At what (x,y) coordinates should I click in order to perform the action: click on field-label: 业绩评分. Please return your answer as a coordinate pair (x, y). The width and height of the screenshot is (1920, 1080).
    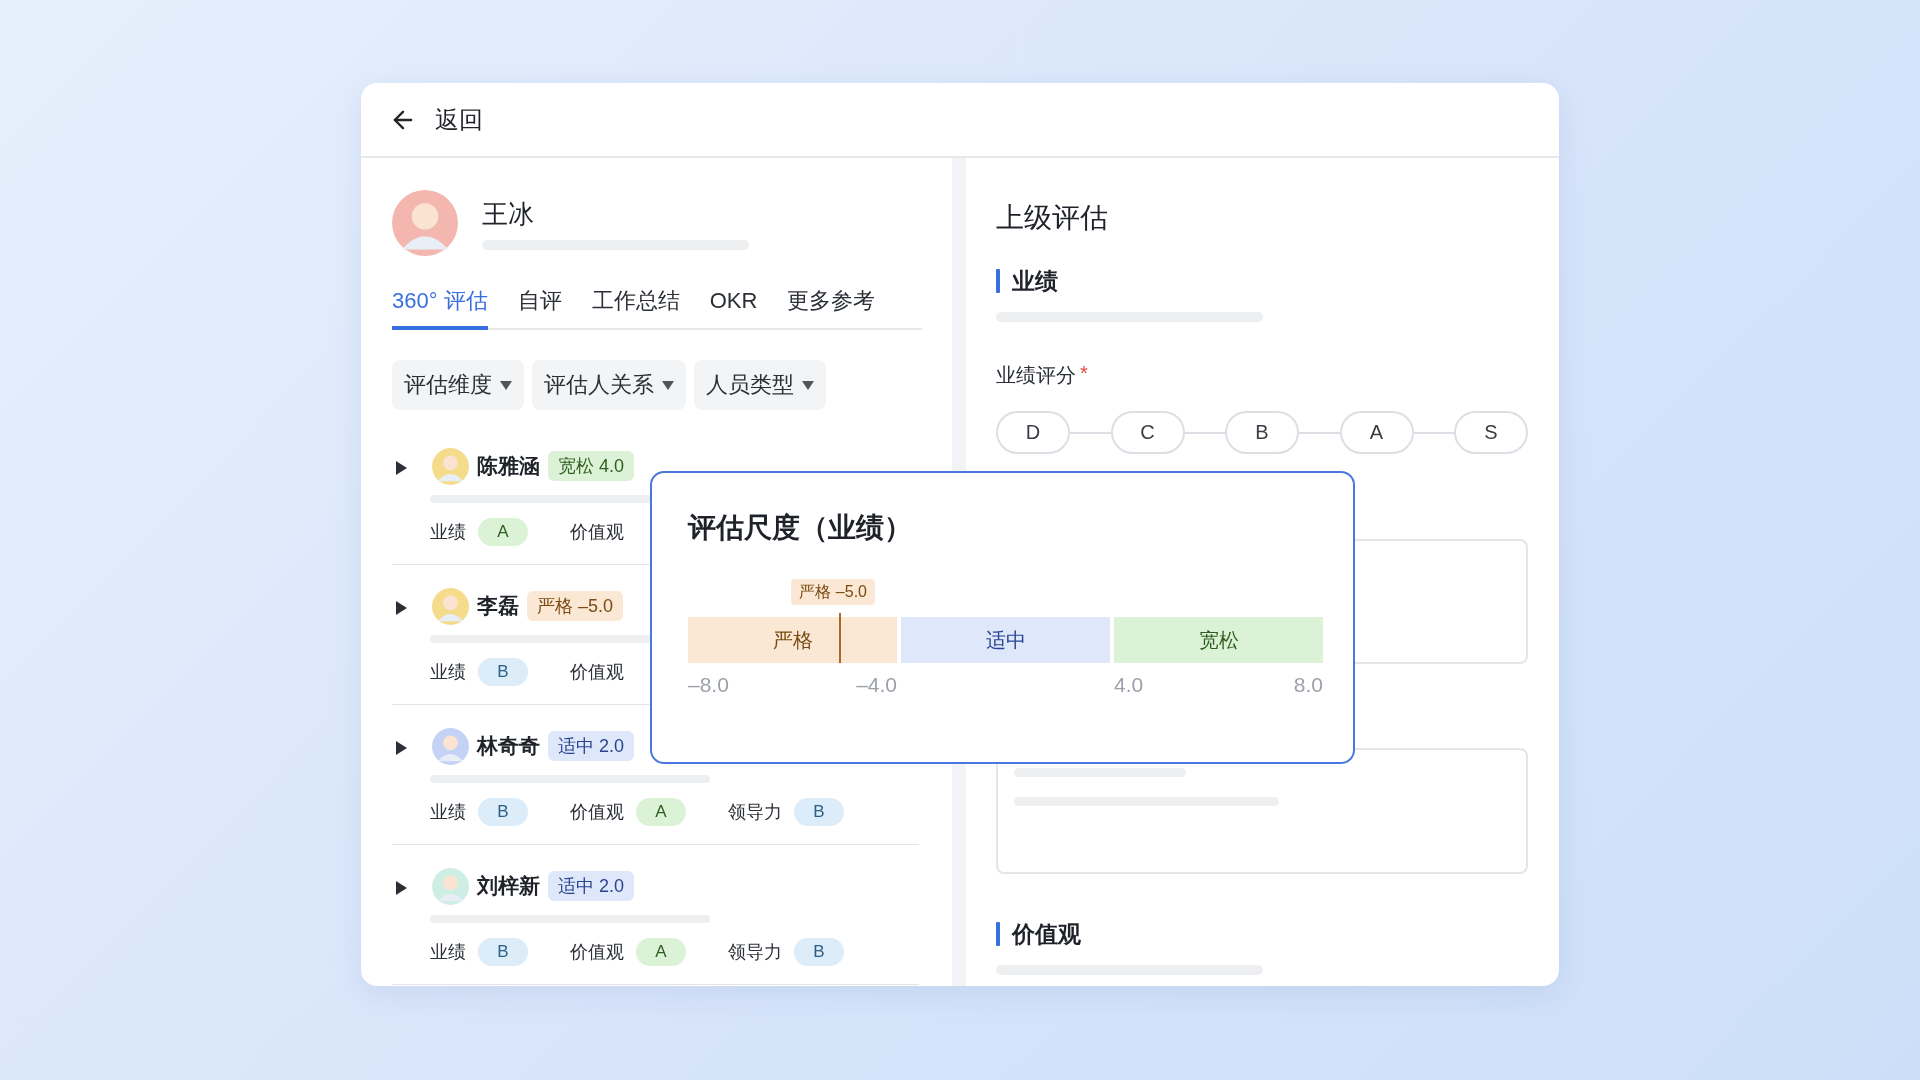
    Looking at the image, I should click on (1036, 375).